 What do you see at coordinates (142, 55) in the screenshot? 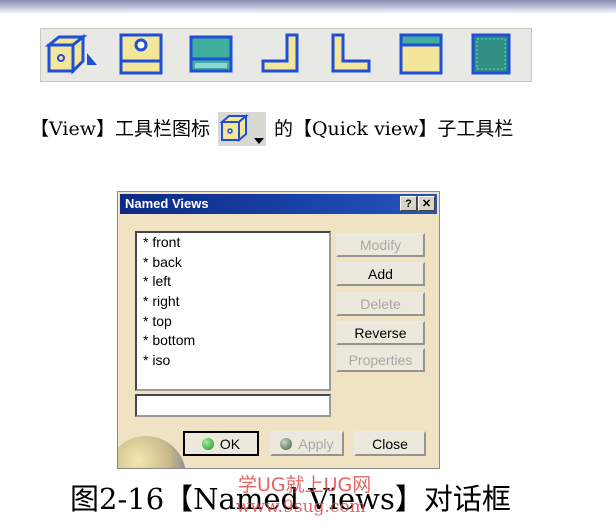
I see `front-view-icon` at bounding box center [142, 55].